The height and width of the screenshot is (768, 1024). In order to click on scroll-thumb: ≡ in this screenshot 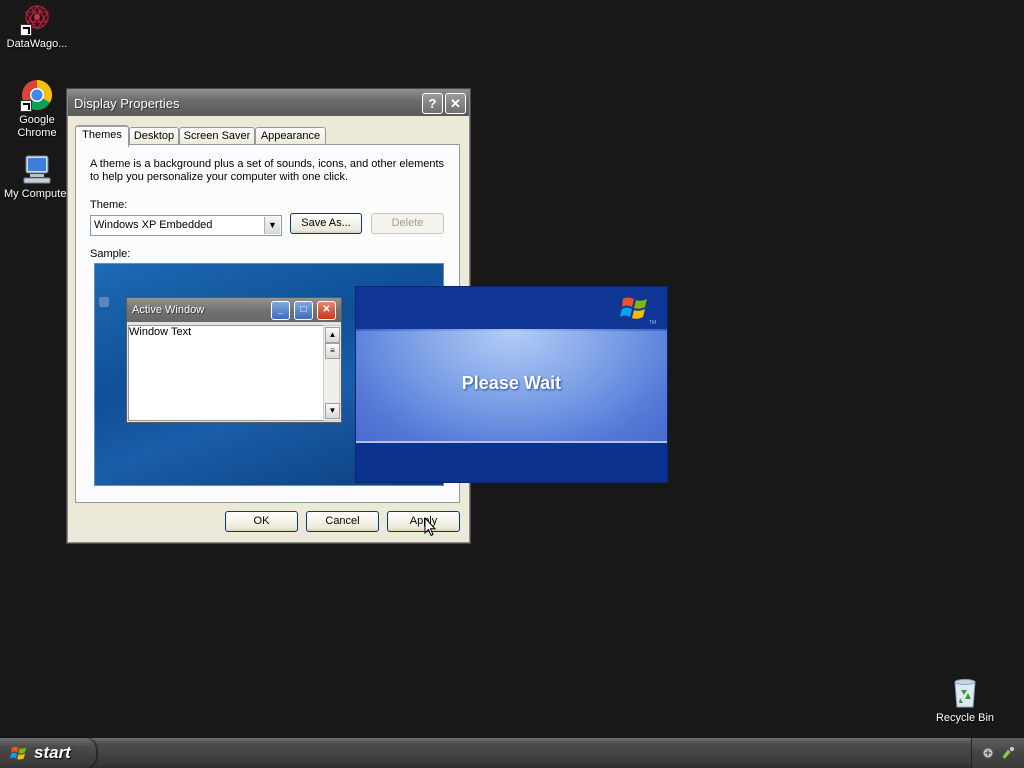, I will do `click(332, 351)`.